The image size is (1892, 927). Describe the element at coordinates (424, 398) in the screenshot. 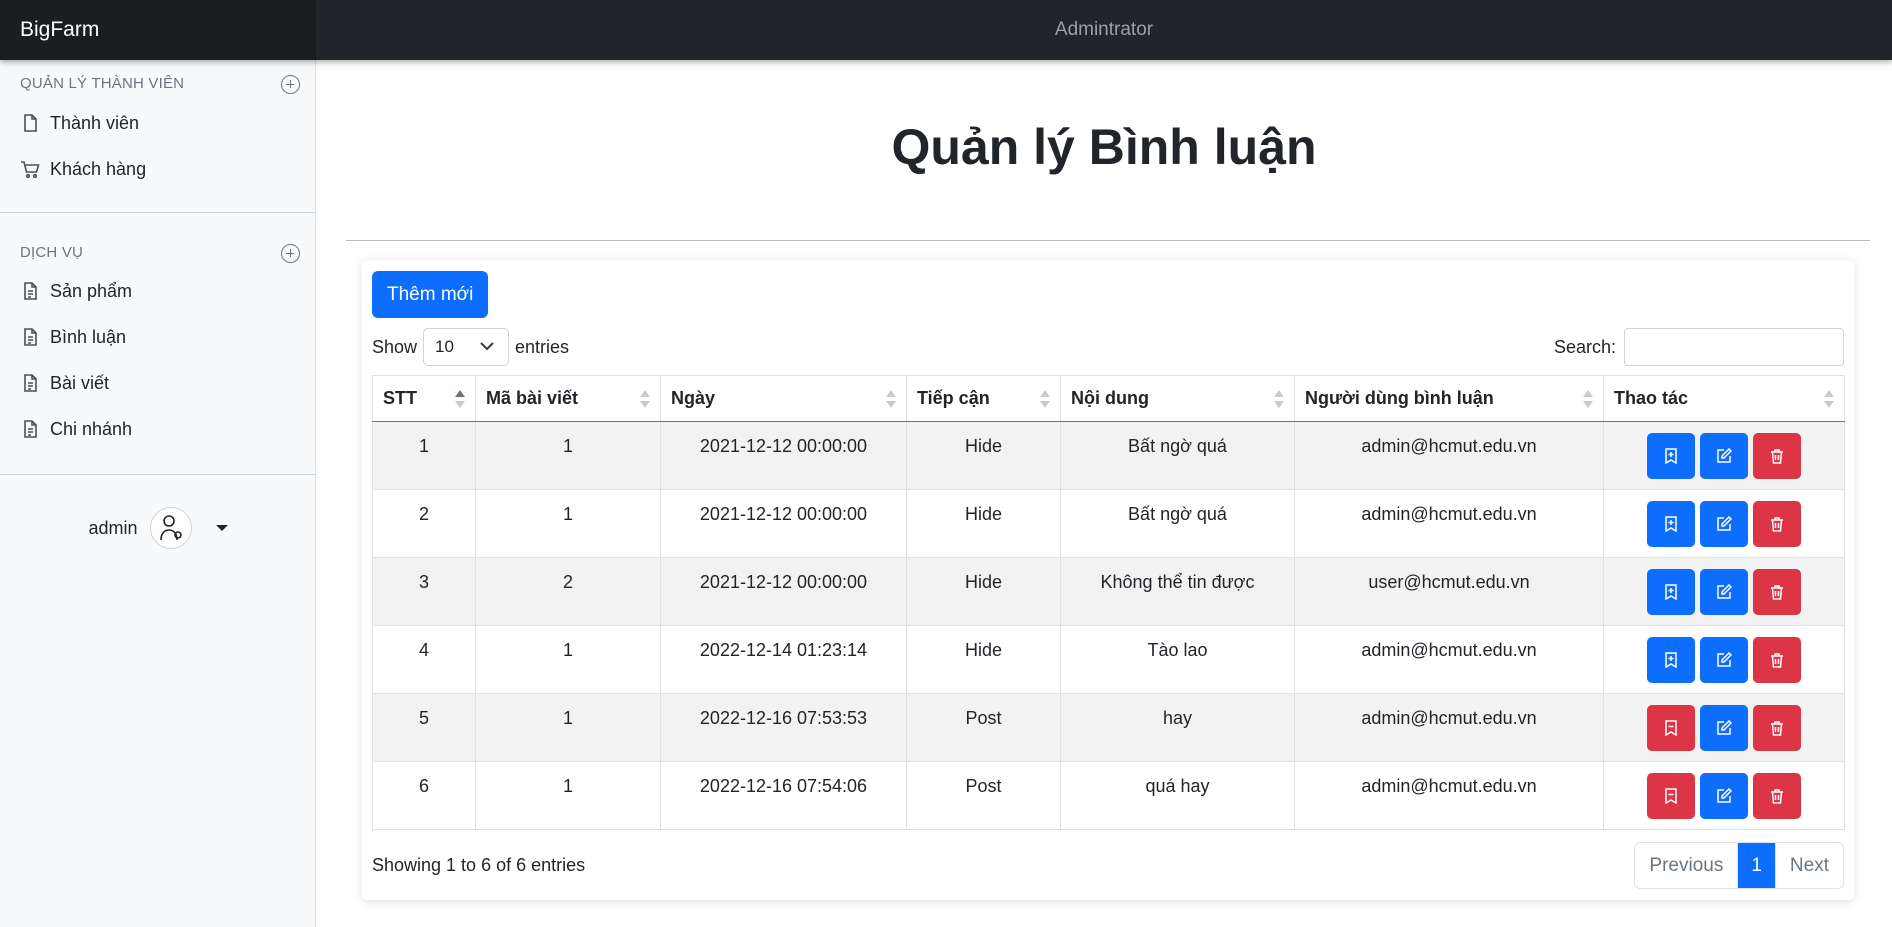

I see `column-header-stt: STT` at that location.